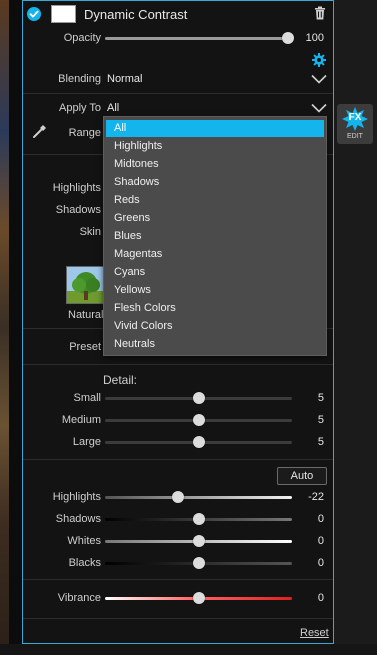 Image resolution: width=377 pixels, height=655 pixels. Describe the element at coordinates (87, 398) in the screenshot. I see `detail-small-label: Small` at that location.